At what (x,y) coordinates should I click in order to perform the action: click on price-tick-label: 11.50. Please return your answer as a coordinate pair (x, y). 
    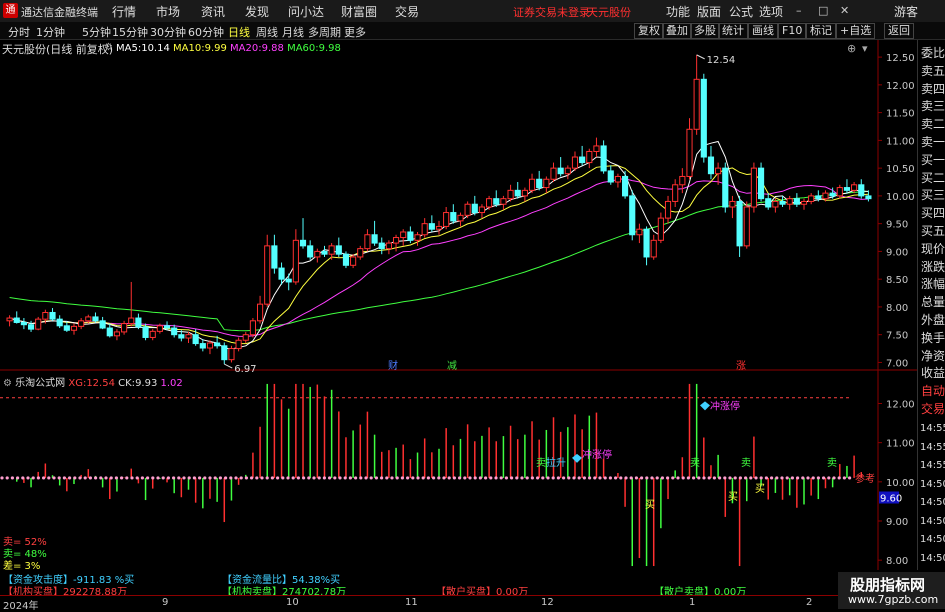
    Looking at the image, I should click on (900, 114).